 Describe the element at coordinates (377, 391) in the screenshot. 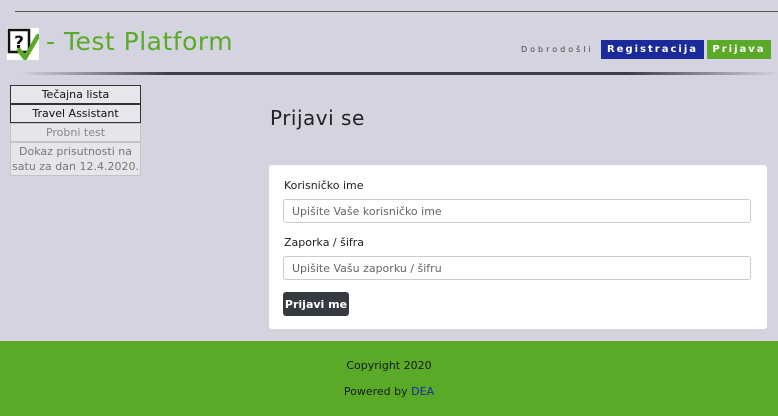

I see `powered-by-prefix: Powered by` at that location.